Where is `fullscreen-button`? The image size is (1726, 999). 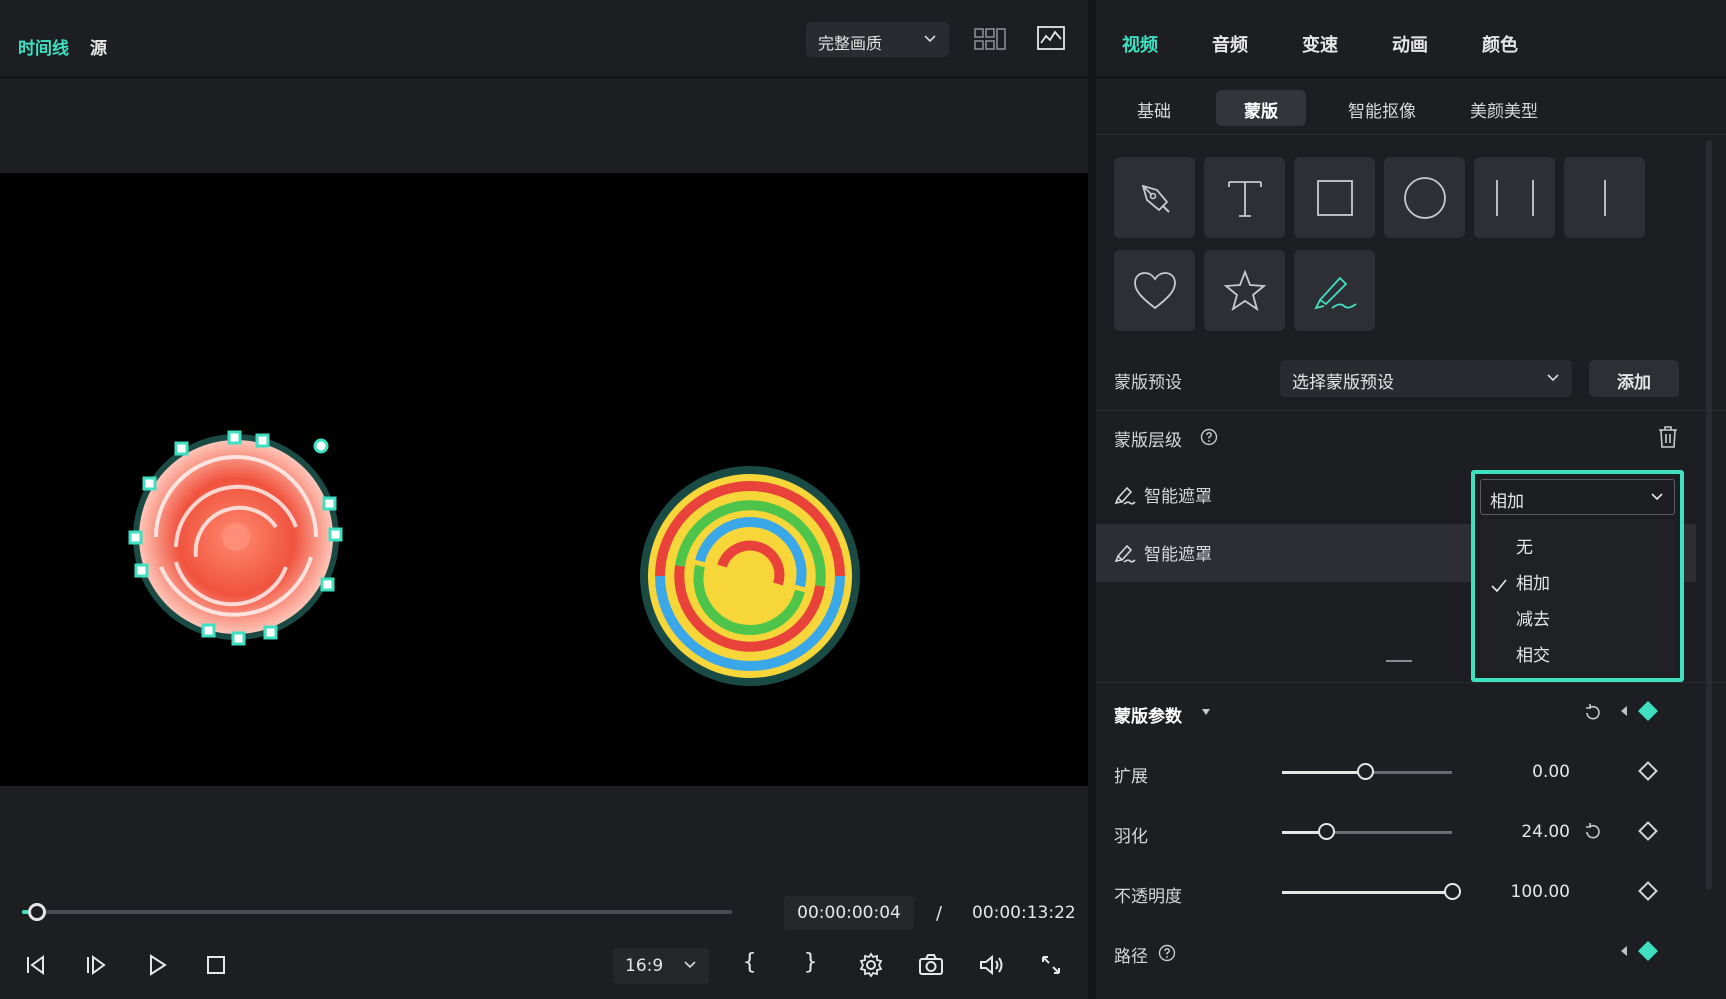
fullscreen-button is located at coordinates (1051, 965).